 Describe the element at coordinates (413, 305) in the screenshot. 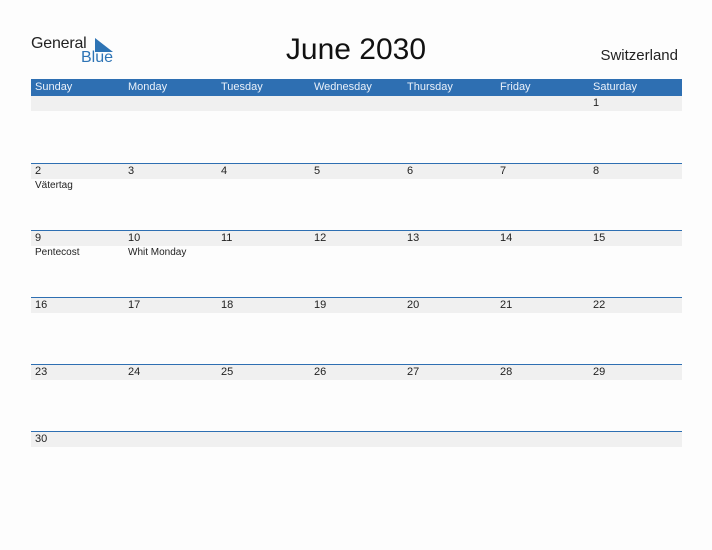

I see `day-number: 20` at that location.